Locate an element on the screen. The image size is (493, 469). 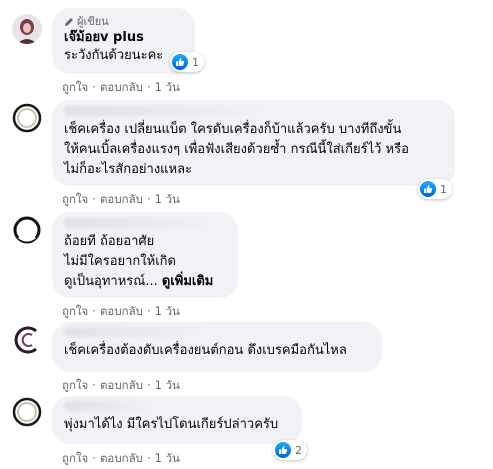
reaction-count: 2 is located at coordinates (298, 450).